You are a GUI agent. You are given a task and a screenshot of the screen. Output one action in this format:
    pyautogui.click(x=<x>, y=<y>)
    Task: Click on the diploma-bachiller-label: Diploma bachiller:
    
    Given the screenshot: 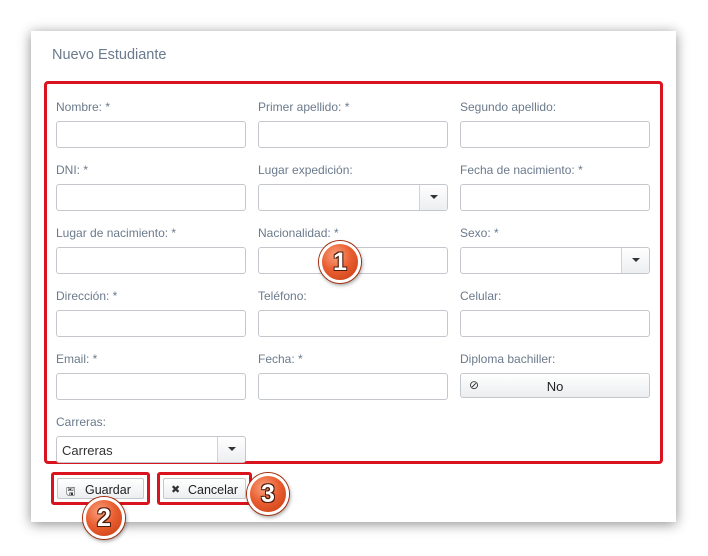 What is the action you would take?
    pyautogui.click(x=508, y=359)
    